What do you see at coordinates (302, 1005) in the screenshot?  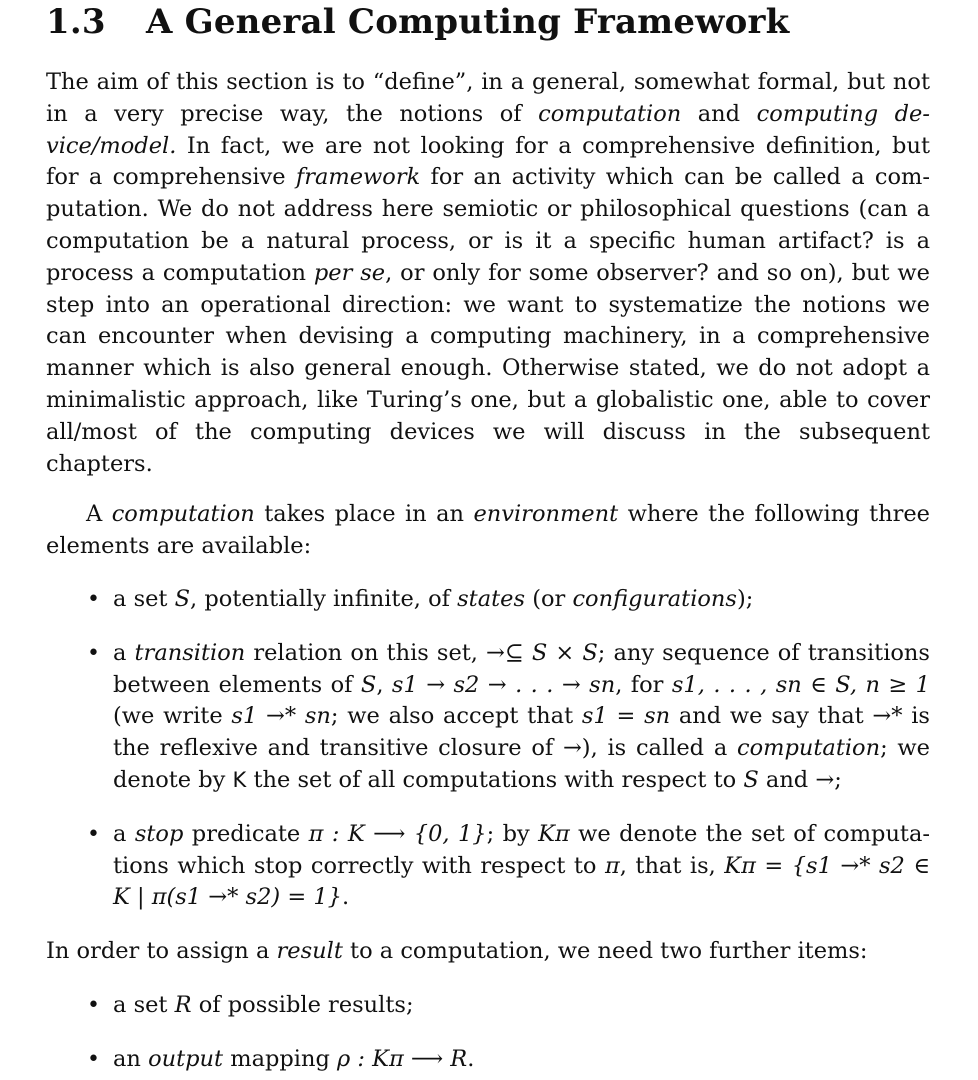 I see `text: of possible results;` at bounding box center [302, 1005].